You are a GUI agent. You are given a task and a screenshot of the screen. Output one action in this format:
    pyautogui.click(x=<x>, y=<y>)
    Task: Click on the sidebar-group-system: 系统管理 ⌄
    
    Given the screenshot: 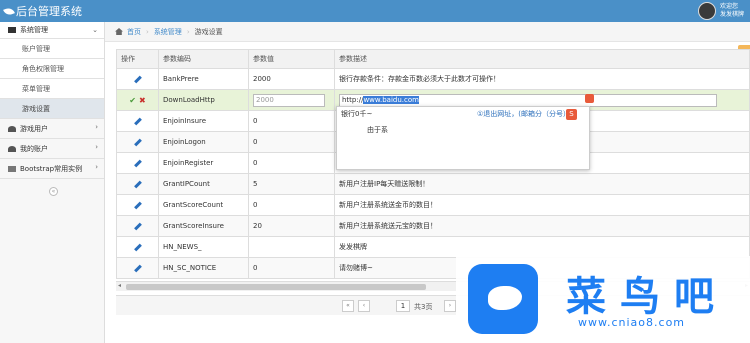 What is the action you would take?
    pyautogui.click(x=52, y=30)
    